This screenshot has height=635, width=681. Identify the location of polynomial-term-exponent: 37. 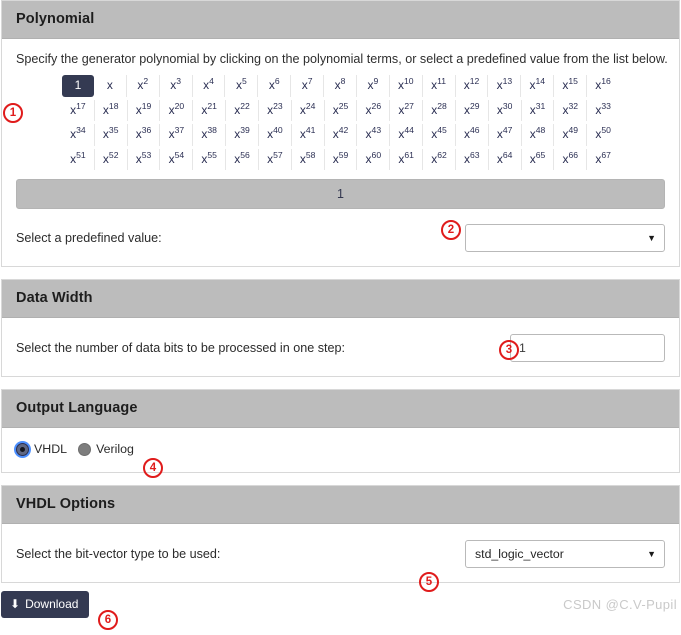
(179, 130).